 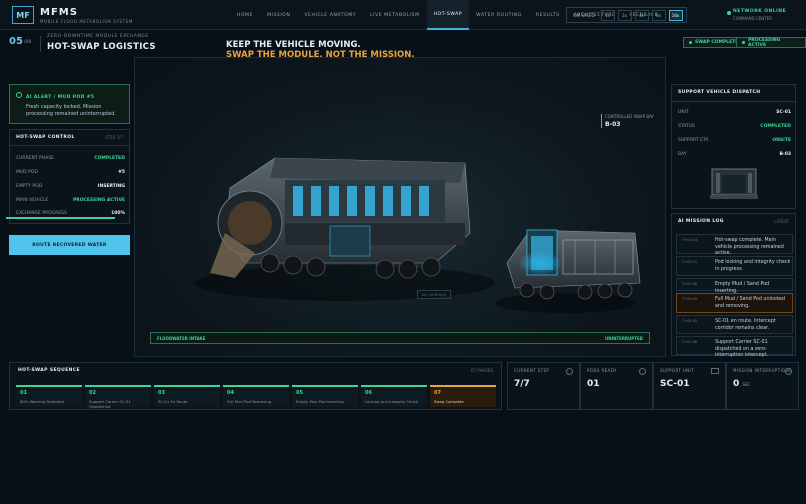 I want to click on controlled-swap-bay-label: CONTROLLED SWAP BAY B-03, so click(x=627, y=121).